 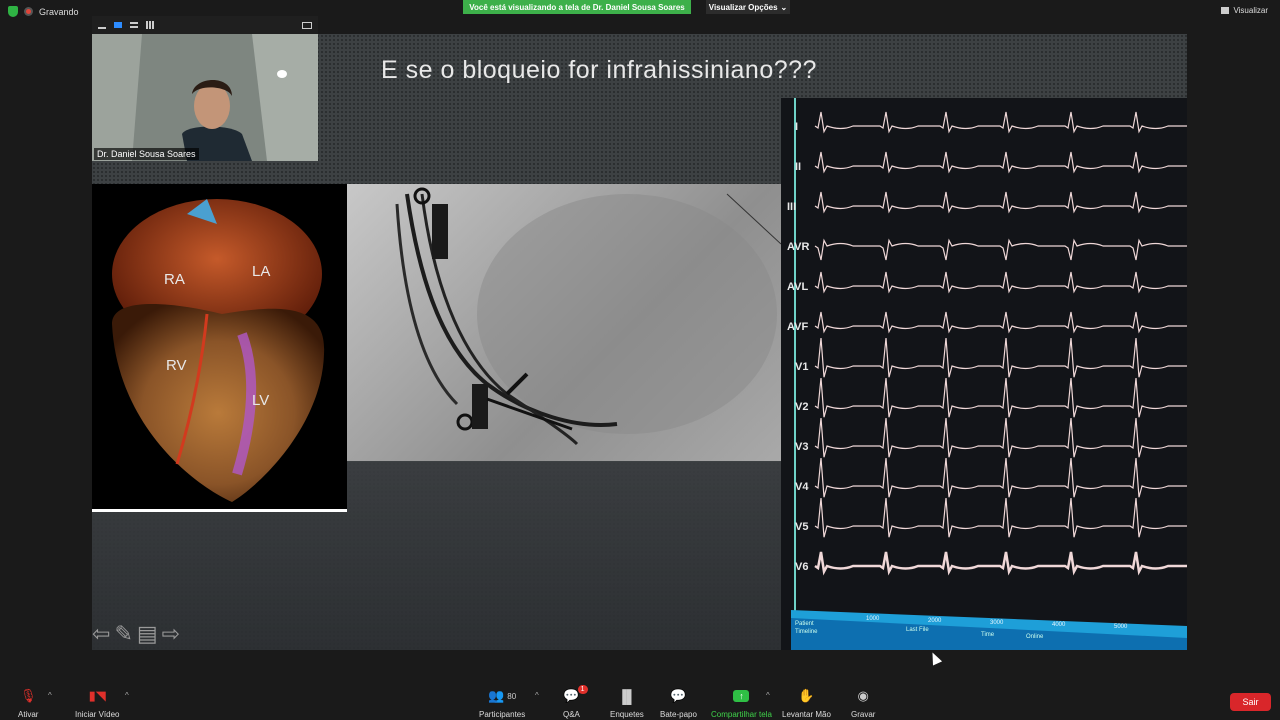 What do you see at coordinates (1121, 627) in the screenshot?
I see `ecg-timeline-tick: 5000` at bounding box center [1121, 627].